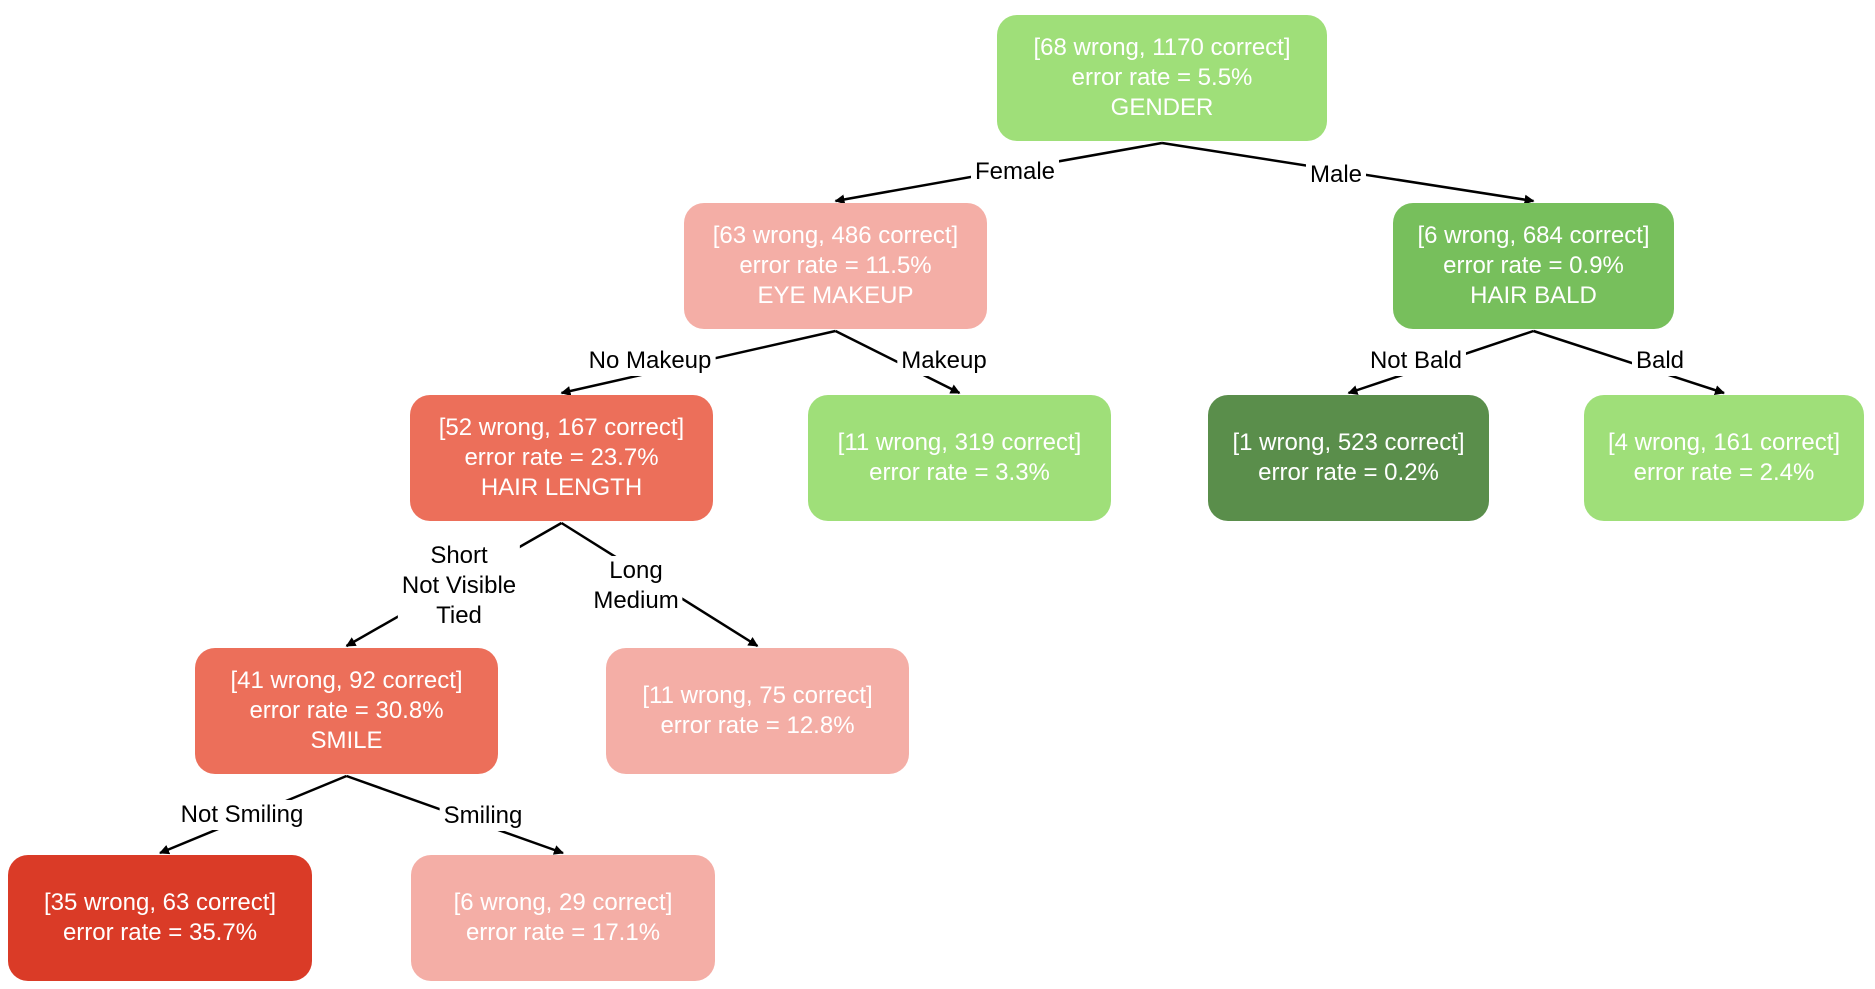 This screenshot has width=1875, height=989. Describe the element at coordinates (459, 615) in the screenshot. I see `edge-label-line: Tied` at that location.